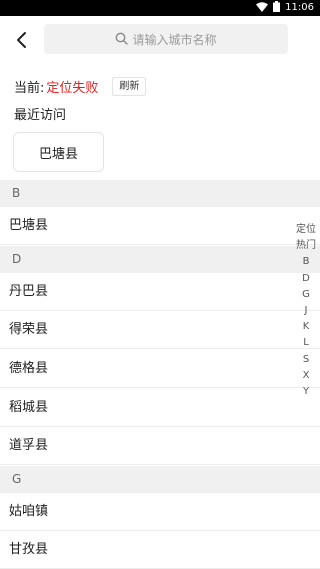  I want to click on section-header-d: D, so click(160, 259).